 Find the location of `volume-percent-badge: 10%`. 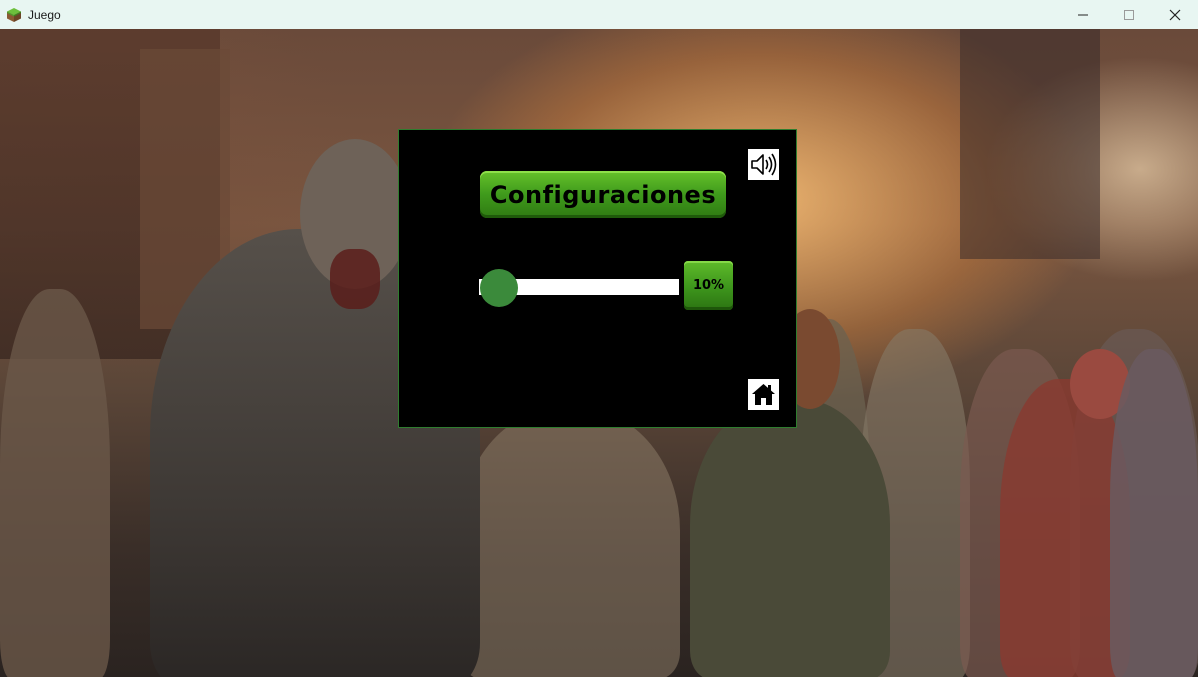

volume-percent-badge: 10% is located at coordinates (708, 285).